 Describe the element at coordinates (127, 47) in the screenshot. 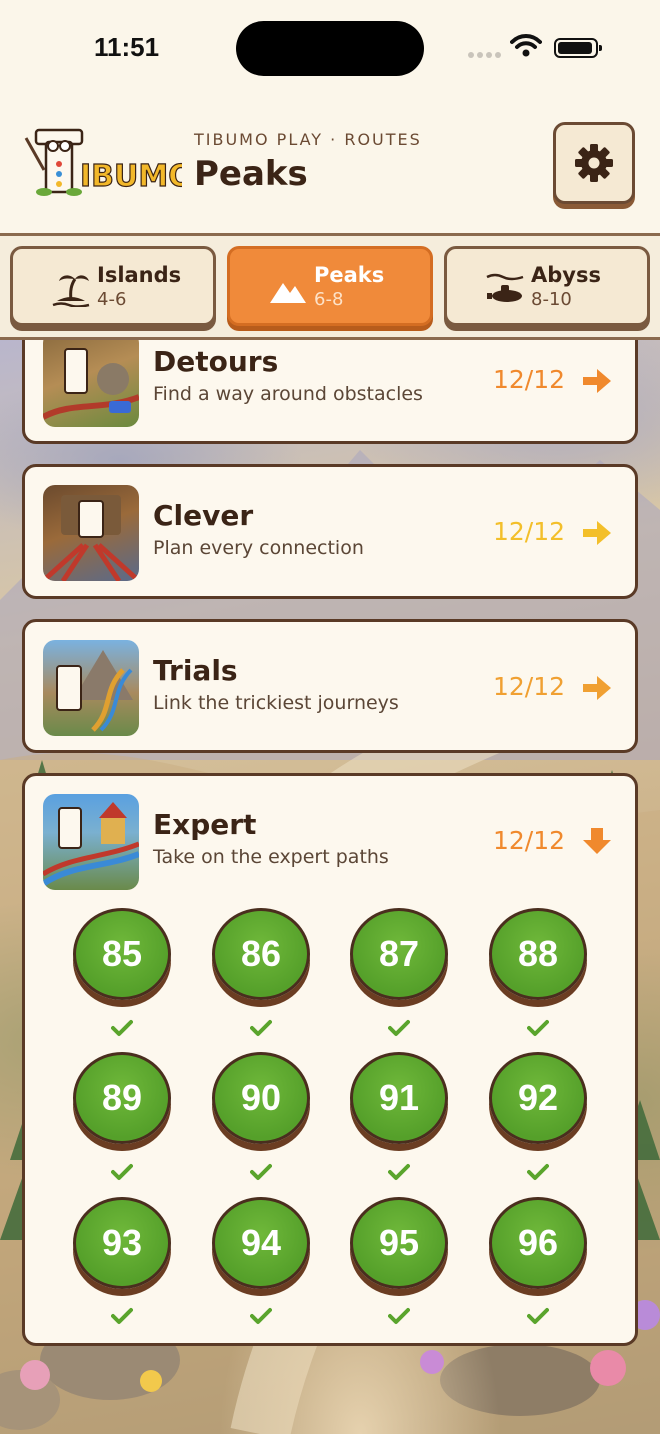

I see `status-time: 11:51` at that location.